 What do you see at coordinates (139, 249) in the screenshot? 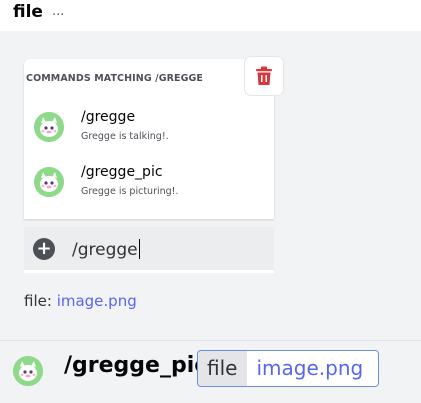
I see `text-caret` at bounding box center [139, 249].